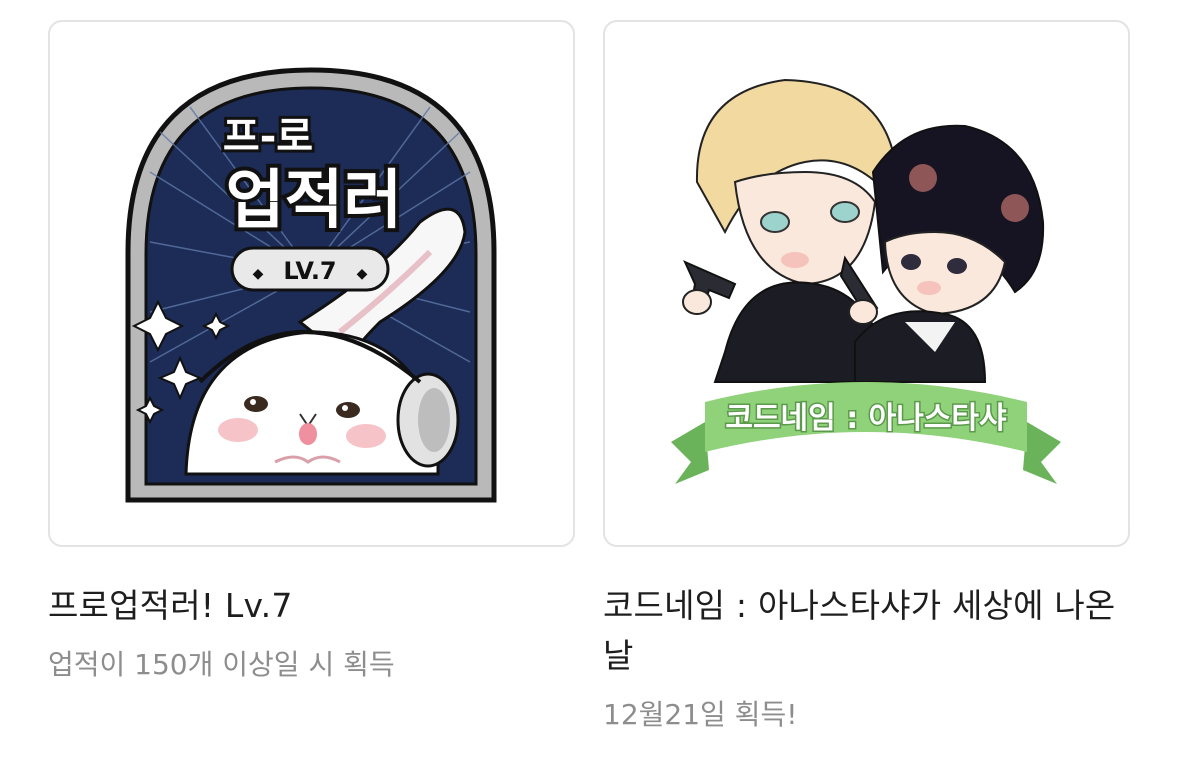 The width and height of the screenshot is (1179, 775). Describe the element at coordinates (859, 630) in the screenshot. I see `achievement-title: 코드네임 : 아나스타샤가 세상에 나온 날` at that location.